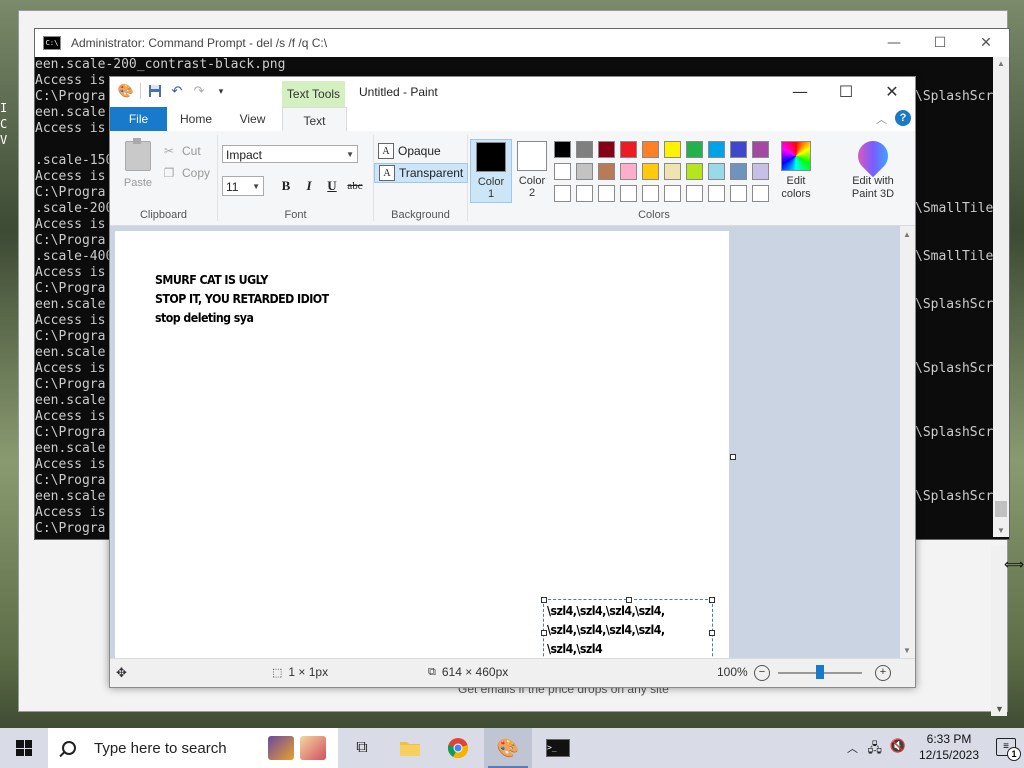  Describe the element at coordinates (949, 747) in the screenshot. I see `clock: 6:33 PM 12/15/2023` at that location.